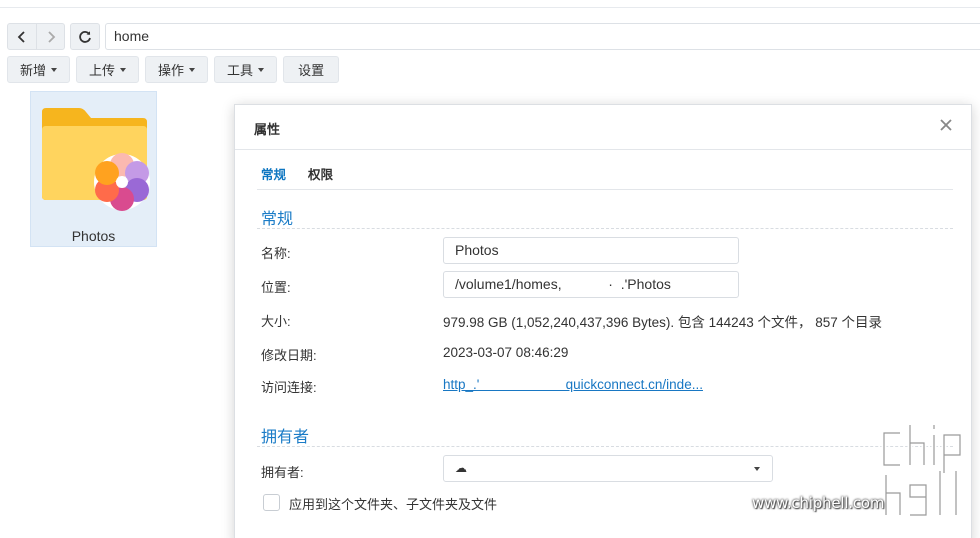 This screenshot has width=980, height=538. Describe the element at coordinates (276, 287) in the screenshot. I see `location-label: 位置:` at that location.